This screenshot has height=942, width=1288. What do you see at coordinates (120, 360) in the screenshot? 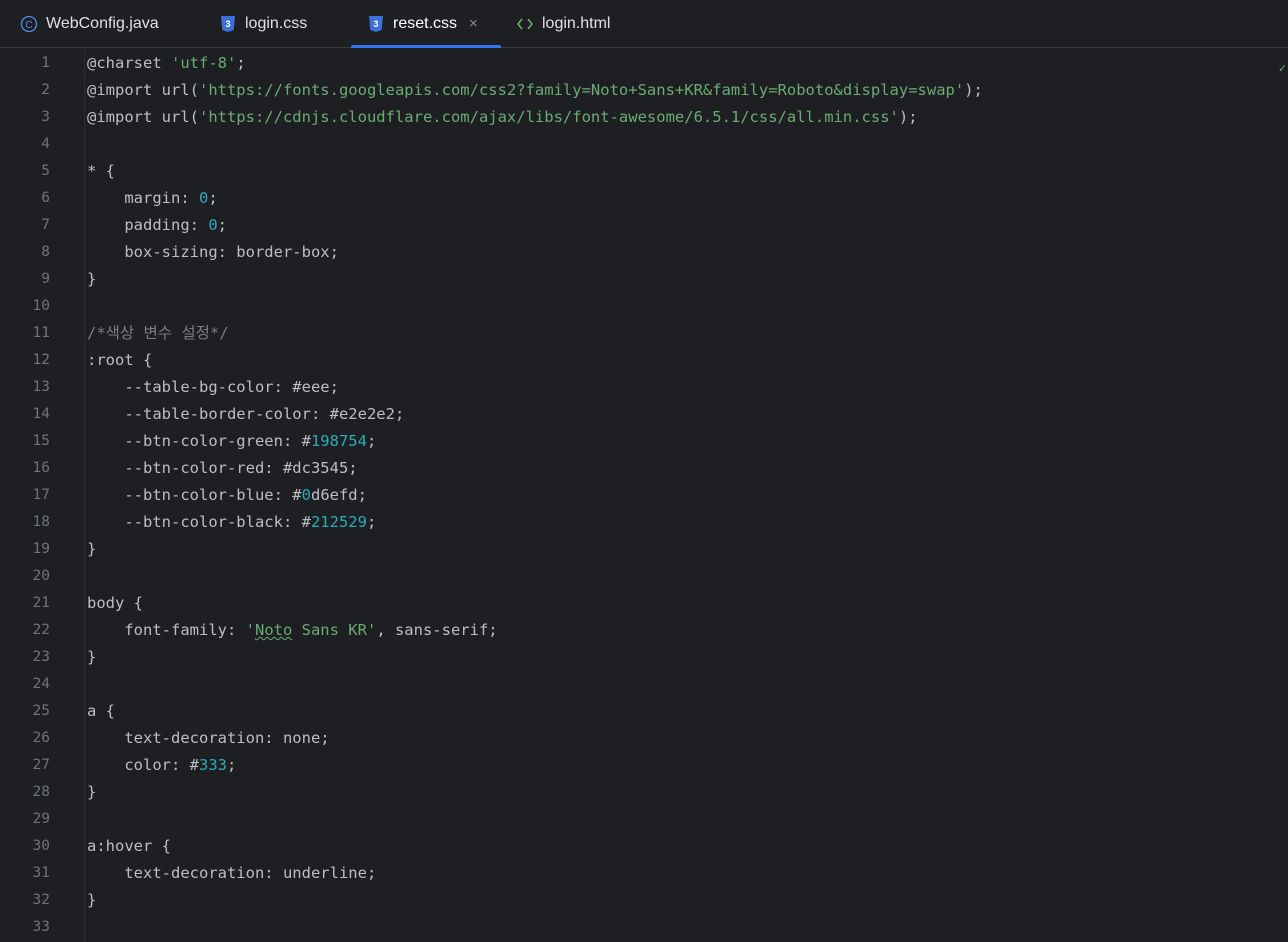
I see `code-text: :root {` at bounding box center [120, 360].